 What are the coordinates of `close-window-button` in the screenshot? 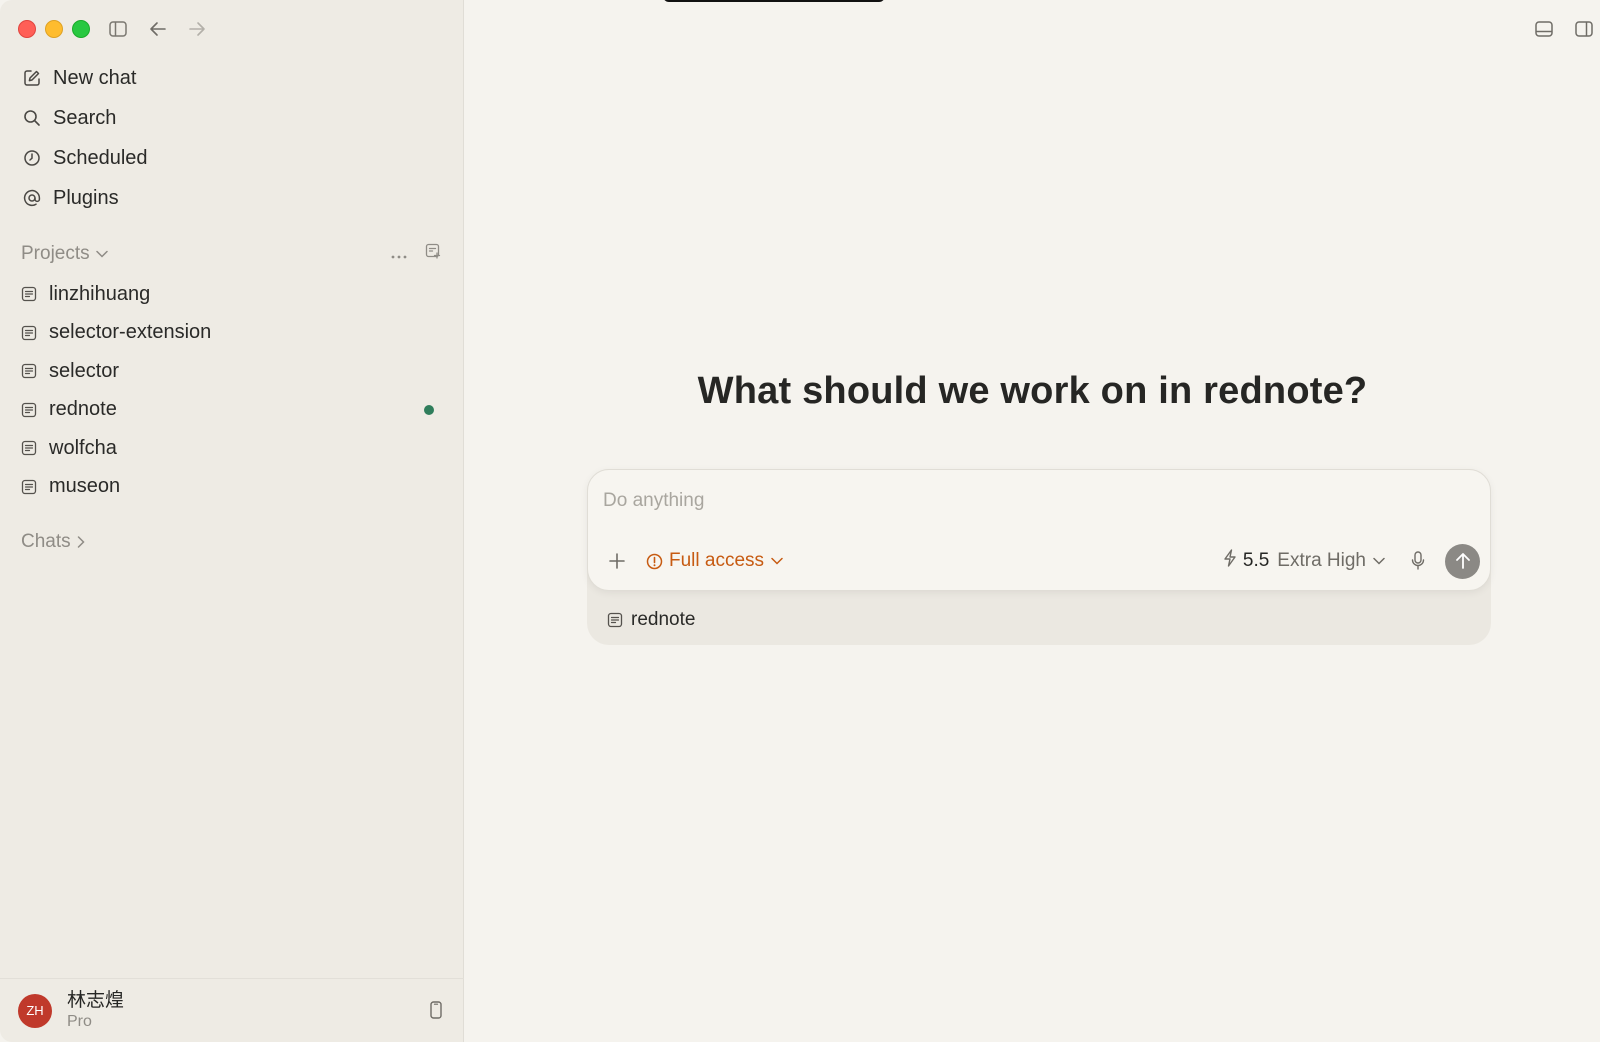 It's located at (27, 29).